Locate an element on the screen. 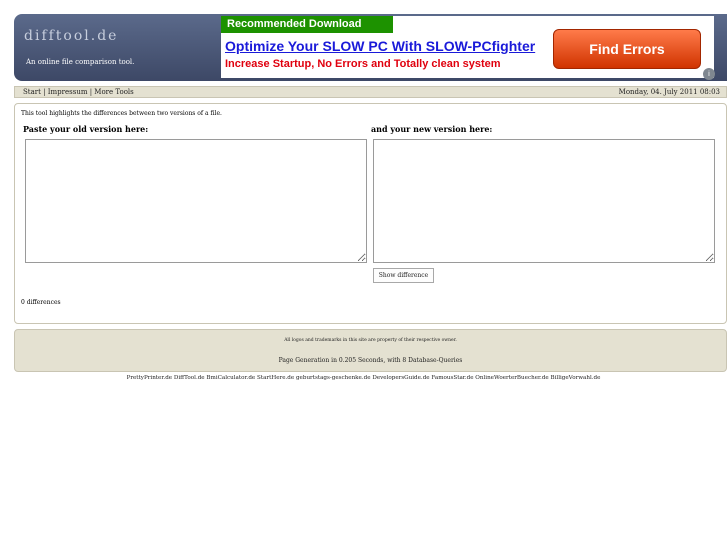  partner-link: FamousStar.de is located at coordinates (452, 378).